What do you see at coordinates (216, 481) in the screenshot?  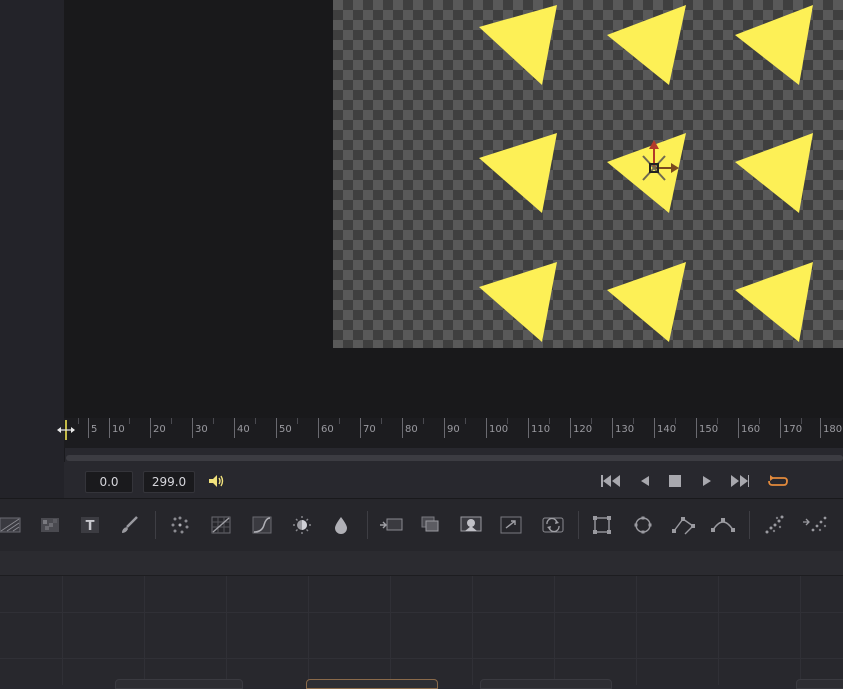 I see `volume-icon` at bounding box center [216, 481].